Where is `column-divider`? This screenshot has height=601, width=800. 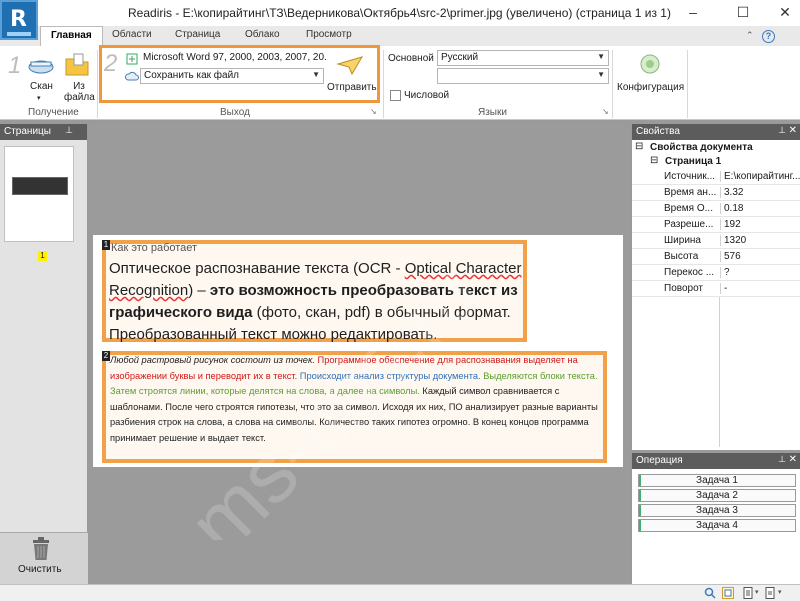
column-divider is located at coordinates (719, 372).